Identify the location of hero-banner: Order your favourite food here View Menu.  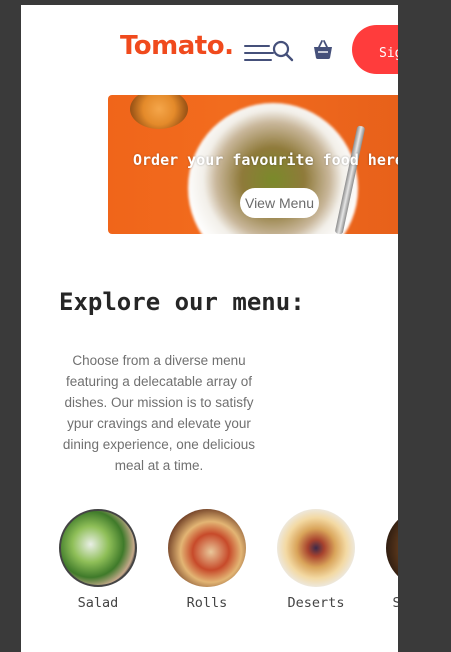
(253, 164).